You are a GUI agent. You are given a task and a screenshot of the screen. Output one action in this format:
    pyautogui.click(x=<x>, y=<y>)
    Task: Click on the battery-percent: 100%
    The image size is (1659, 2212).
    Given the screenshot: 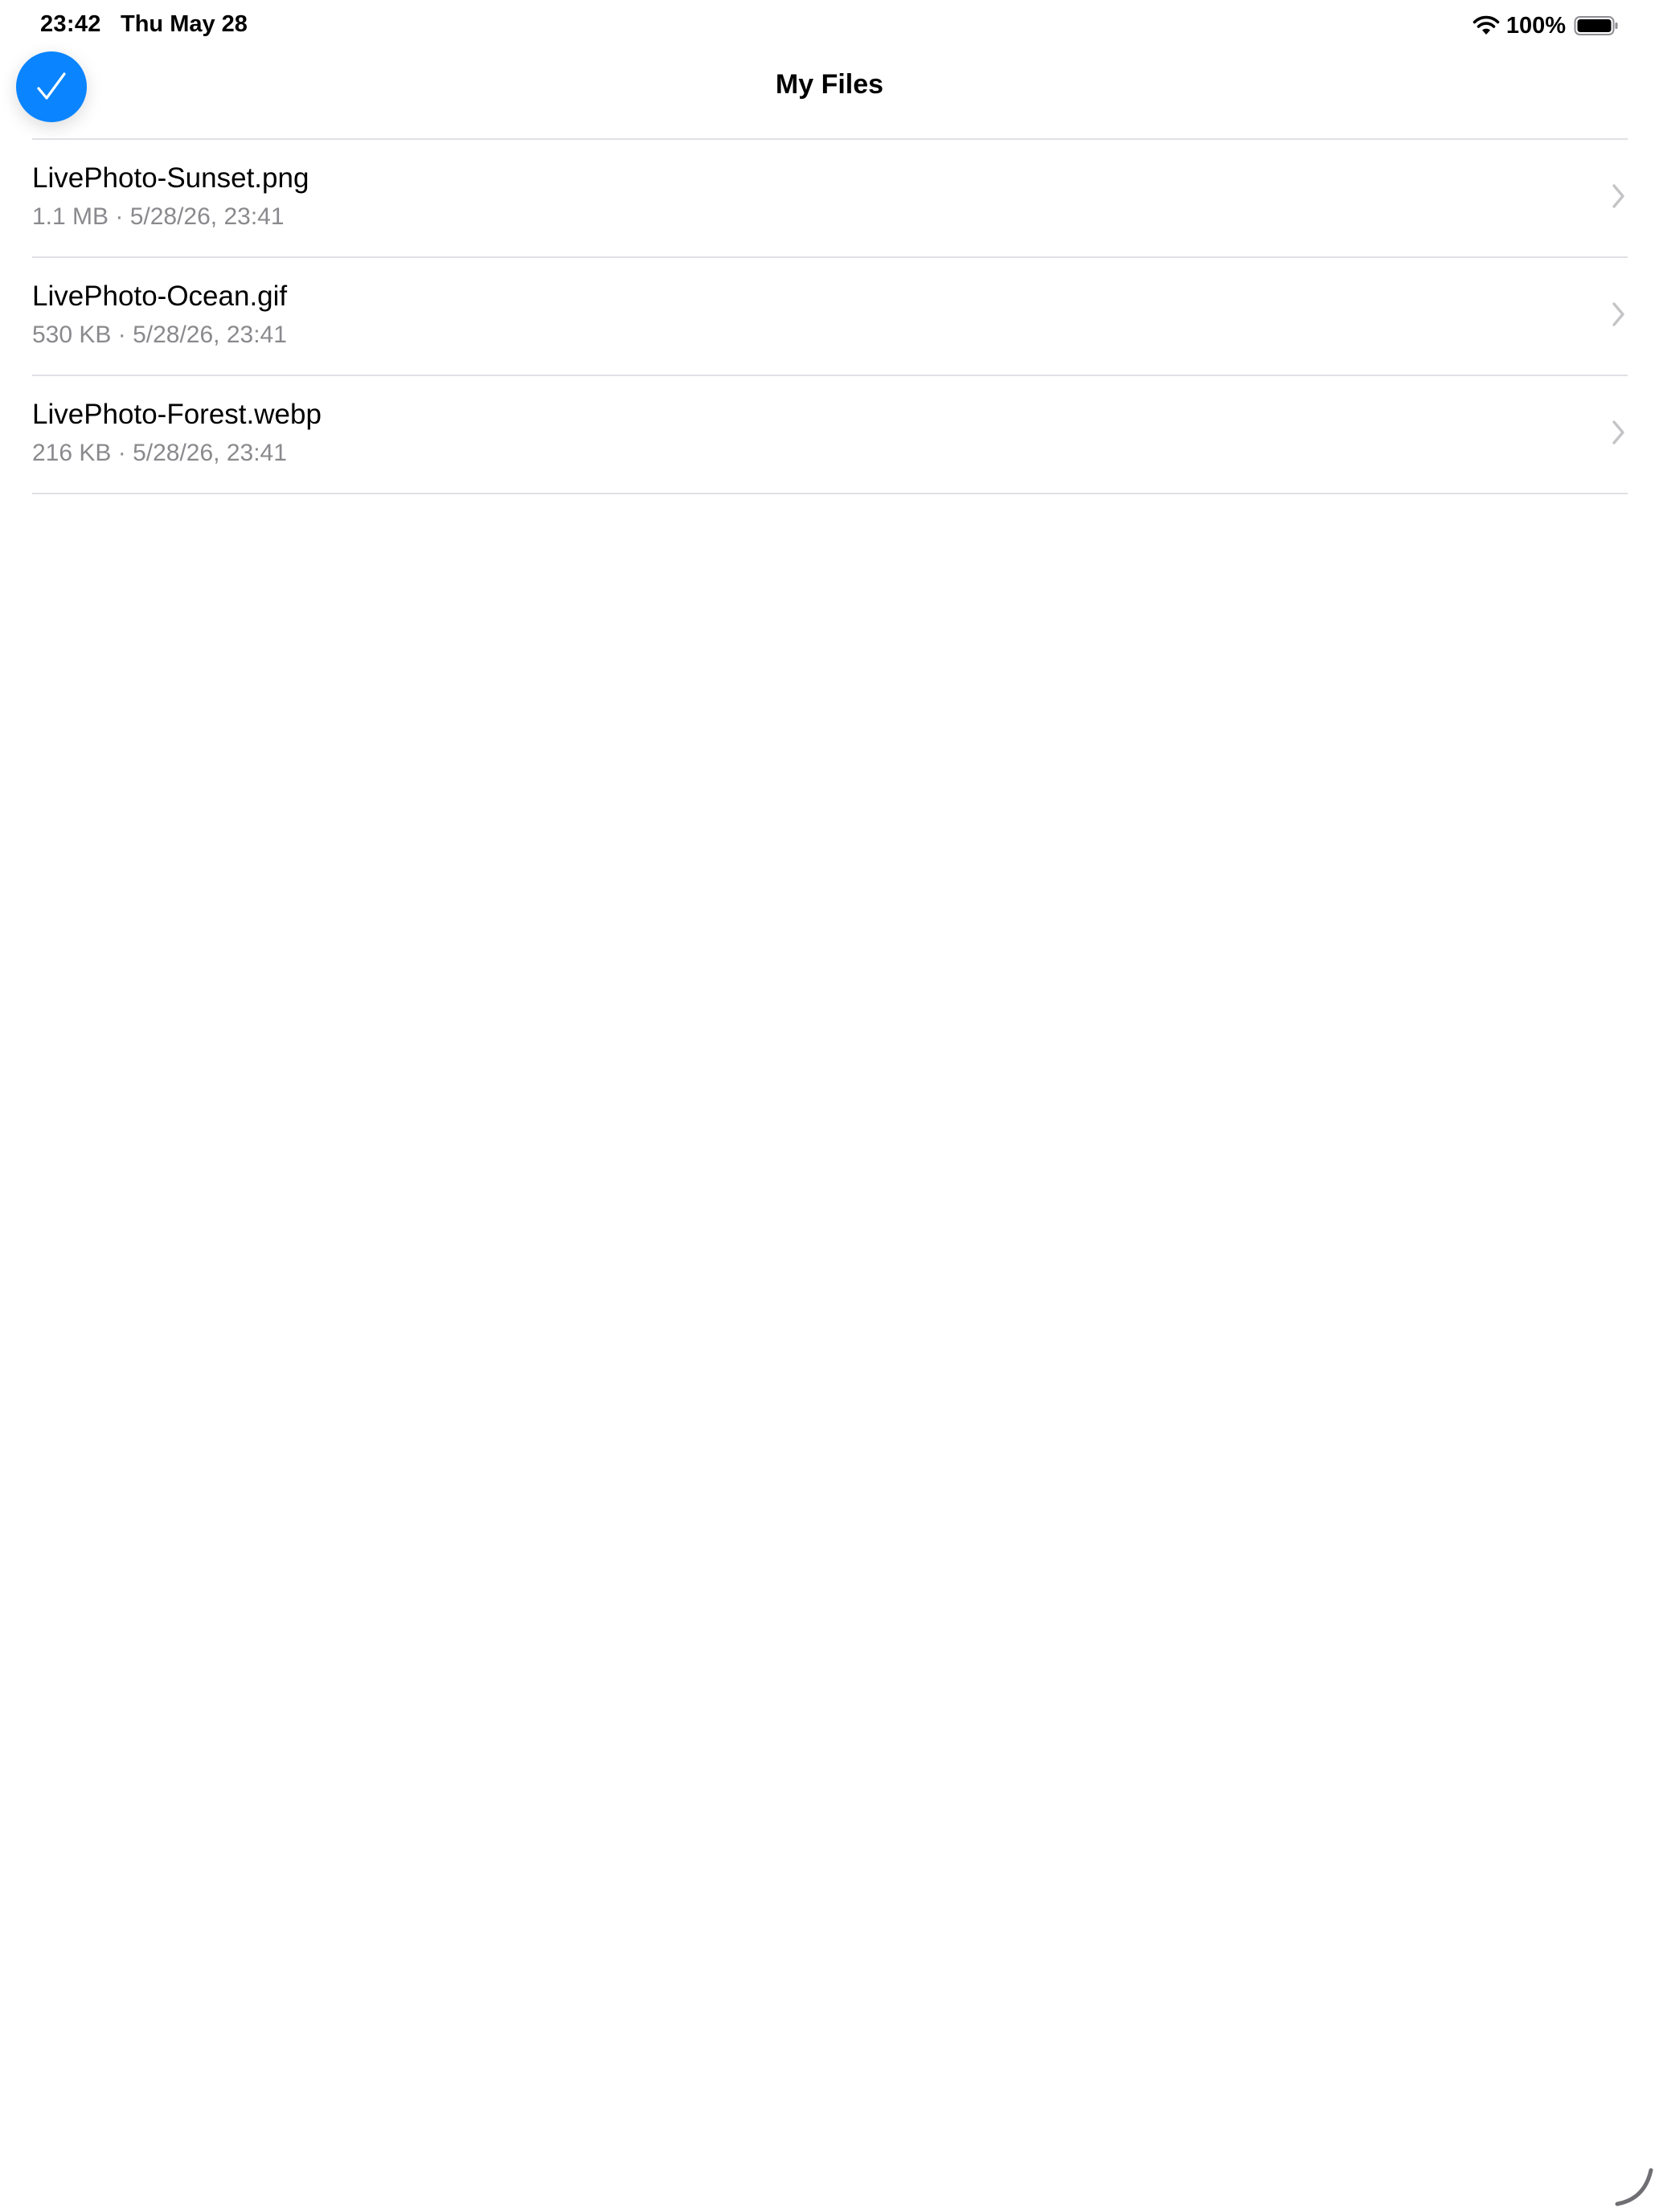 What is the action you would take?
    pyautogui.click(x=1535, y=25)
    